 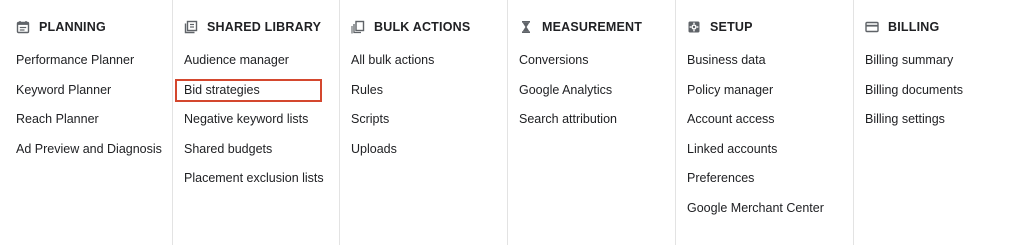 What do you see at coordinates (222, 90) in the screenshot?
I see `menu-item-bid-strategies: Bid strategies` at bounding box center [222, 90].